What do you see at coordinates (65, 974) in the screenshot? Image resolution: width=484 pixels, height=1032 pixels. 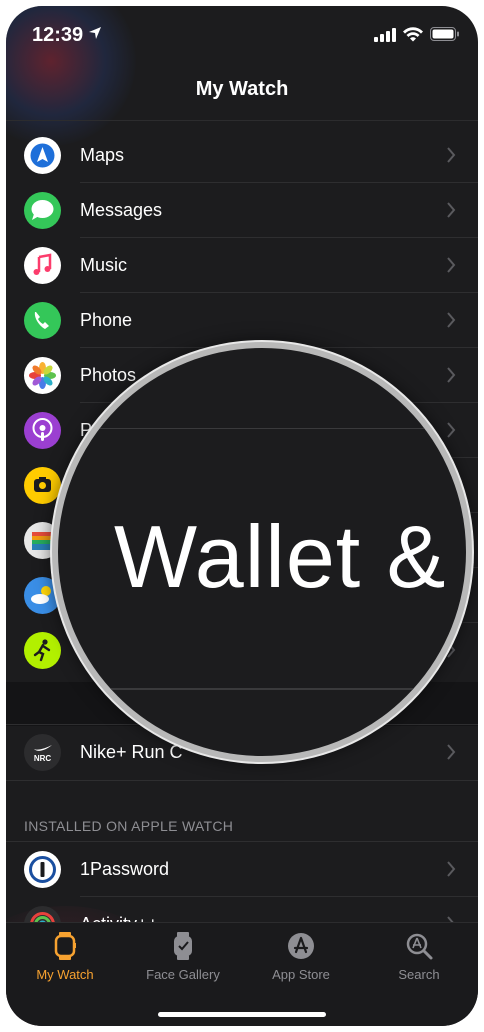 I see `tab-label: My Watch` at bounding box center [65, 974].